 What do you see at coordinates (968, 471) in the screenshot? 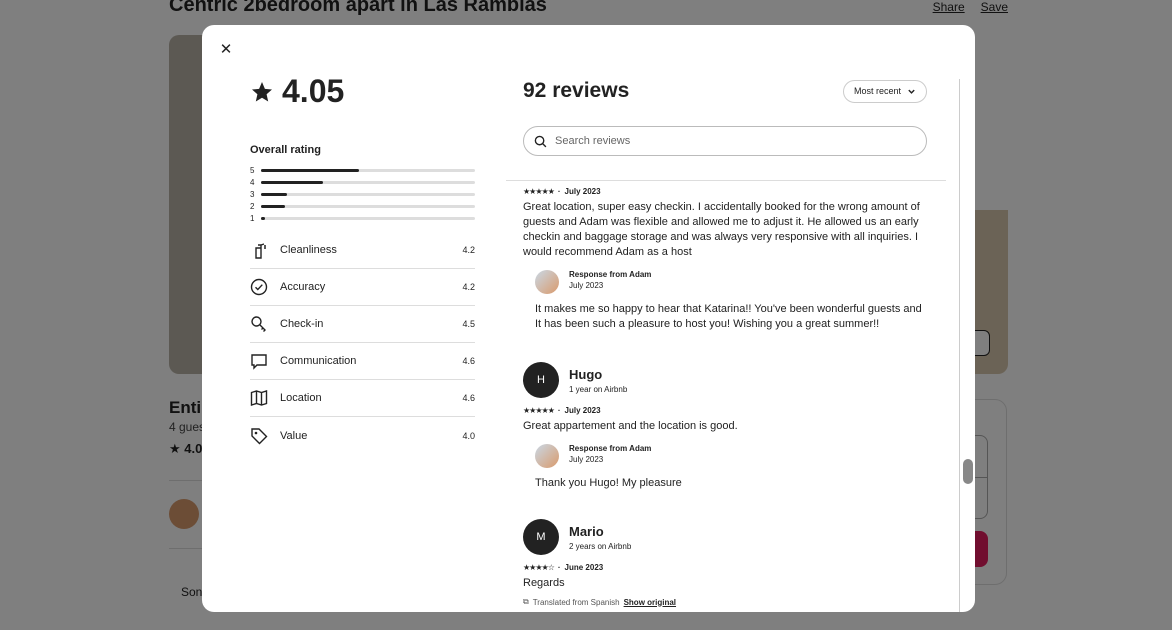
I see `scrollbar-thumb` at bounding box center [968, 471].